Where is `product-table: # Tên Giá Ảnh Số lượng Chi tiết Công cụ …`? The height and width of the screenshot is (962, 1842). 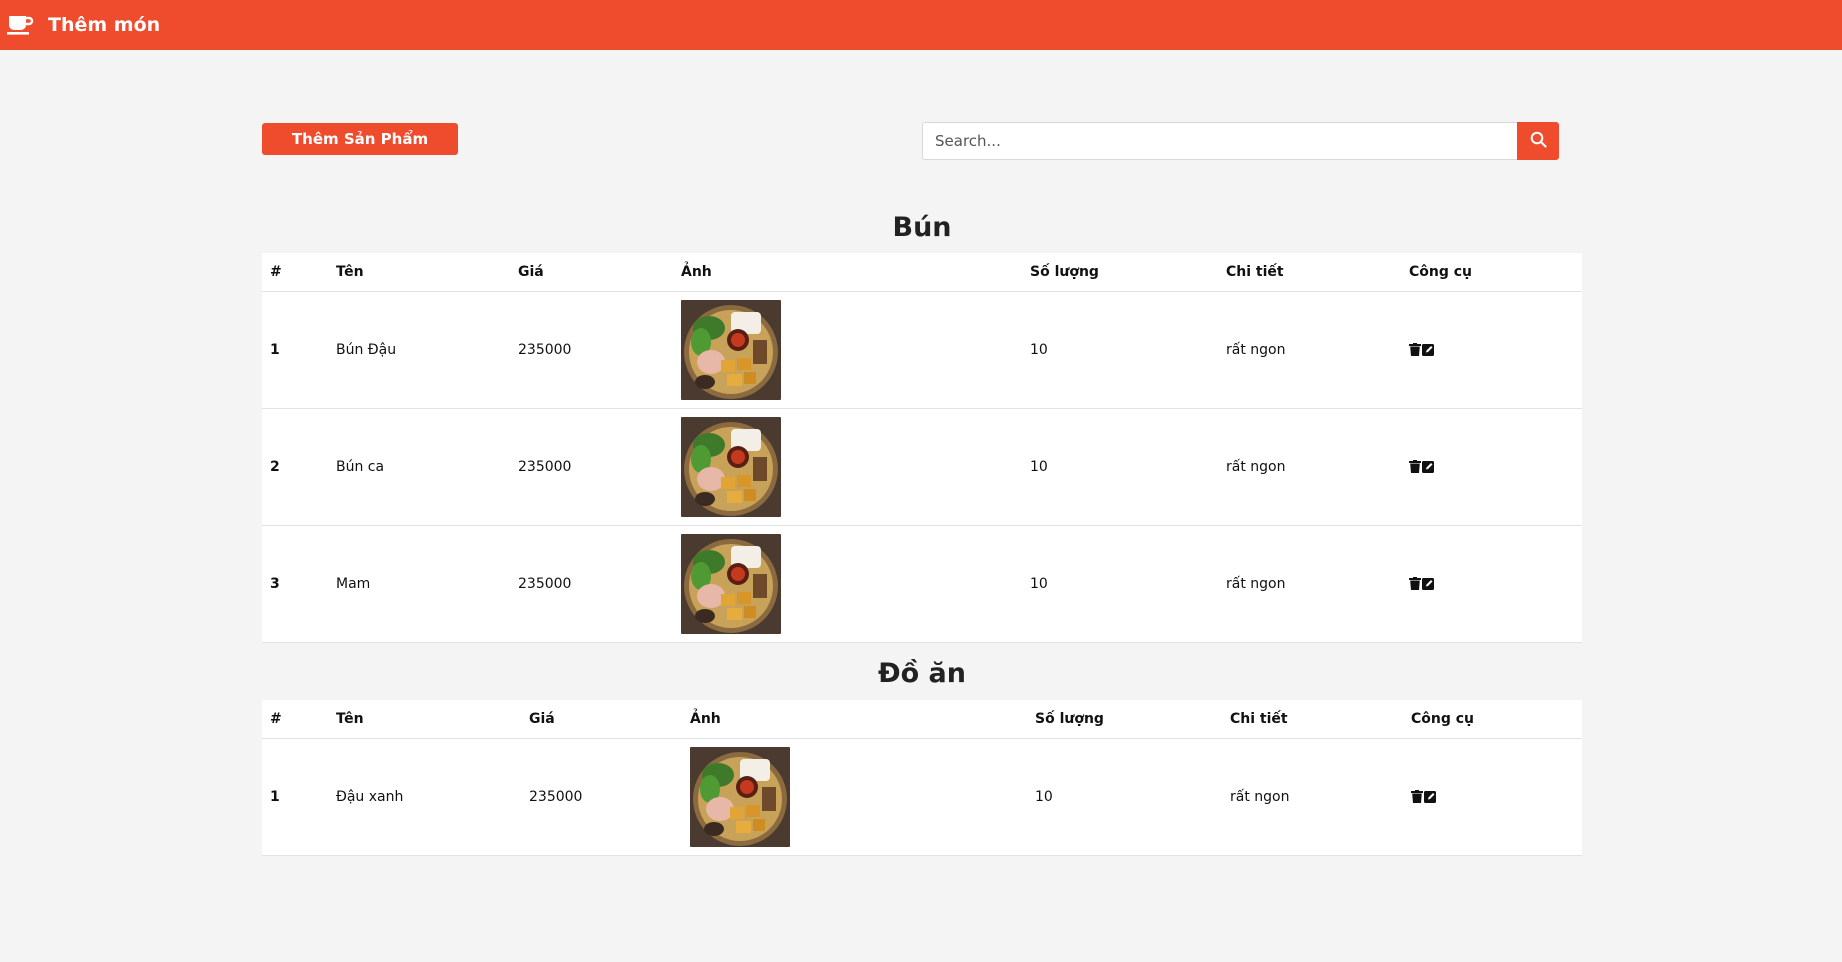
product-table: # Tên Giá Ảnh Số lượng Chi tiết Công cụ … is located at coordinates (922, 778).